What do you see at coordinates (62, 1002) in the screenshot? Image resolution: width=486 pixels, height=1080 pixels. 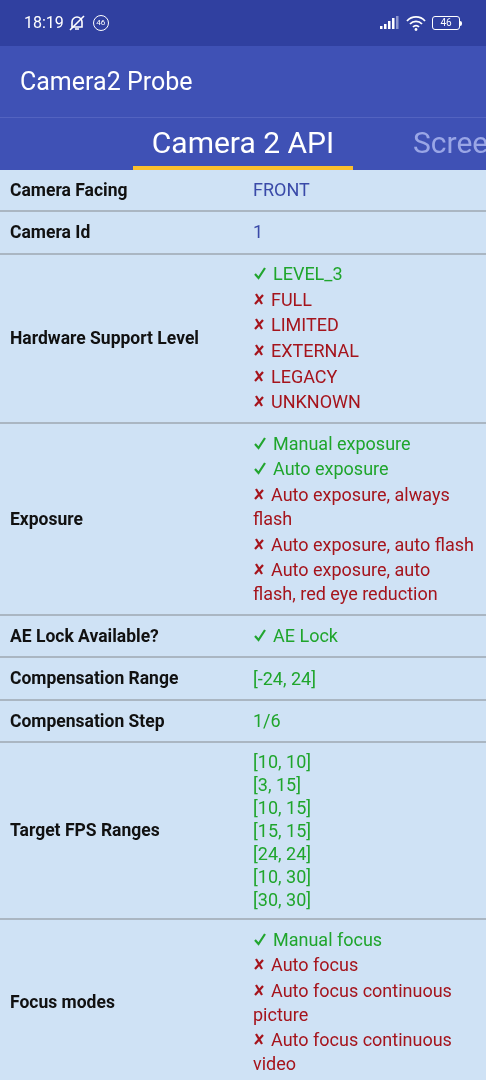 I see `property-label: Focus modes` at bounding box center [62, 1002].